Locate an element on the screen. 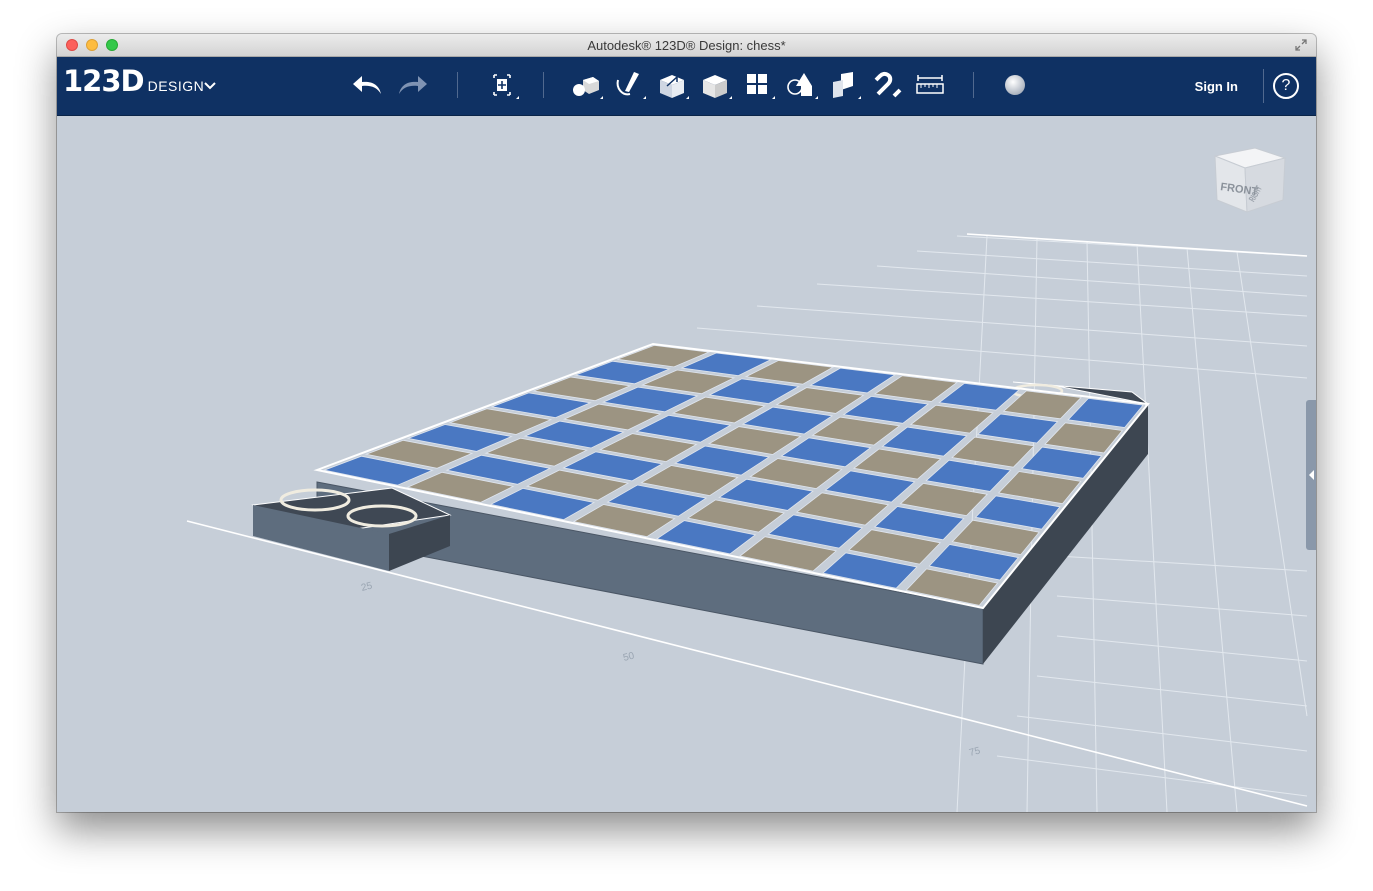 This screenshot has width=1373, height=891. undo-button is located at coordinates (368, 85).